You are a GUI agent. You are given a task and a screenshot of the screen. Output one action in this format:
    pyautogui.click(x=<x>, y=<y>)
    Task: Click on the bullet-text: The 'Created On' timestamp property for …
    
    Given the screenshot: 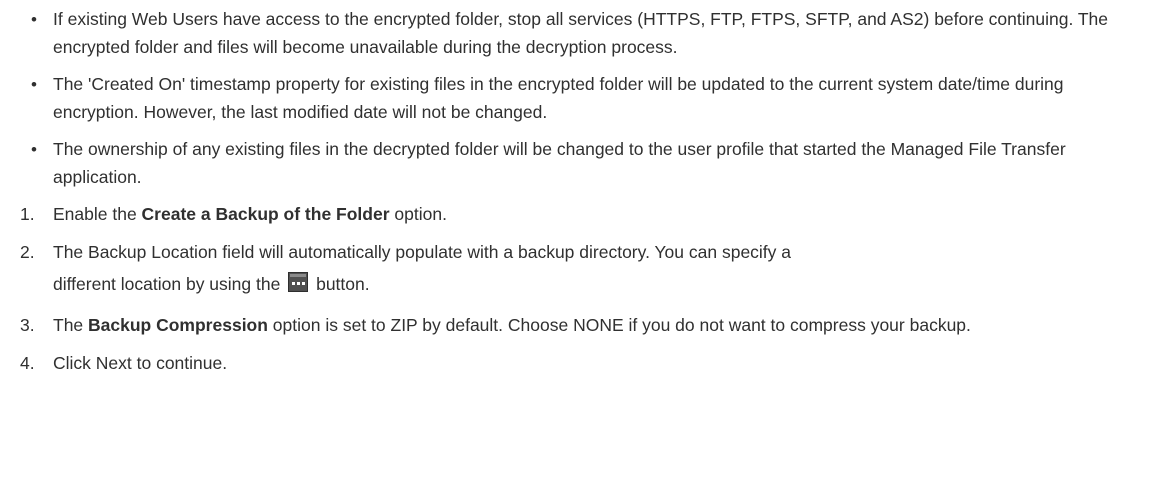 What is the action you would take?
    pyautogui.click(x=558, y=98)
    